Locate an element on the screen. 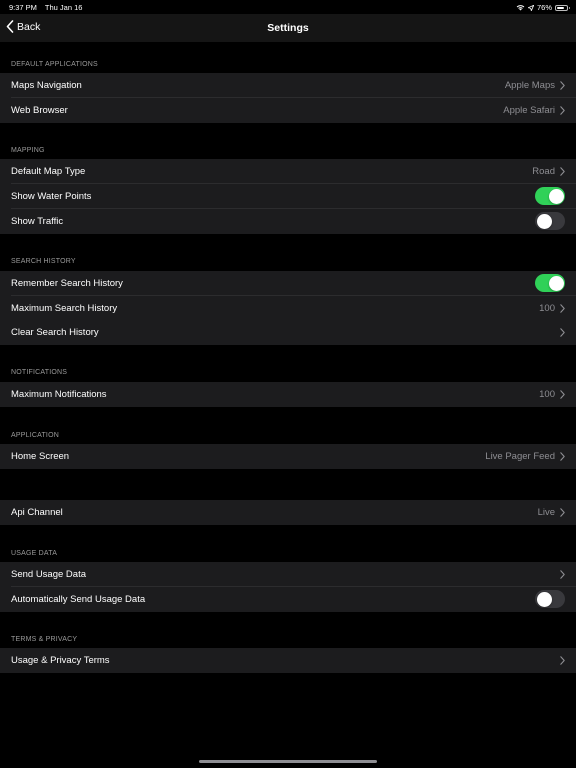  section-header-usage-data: USAGE DATA is located at coordinates (34, 553).